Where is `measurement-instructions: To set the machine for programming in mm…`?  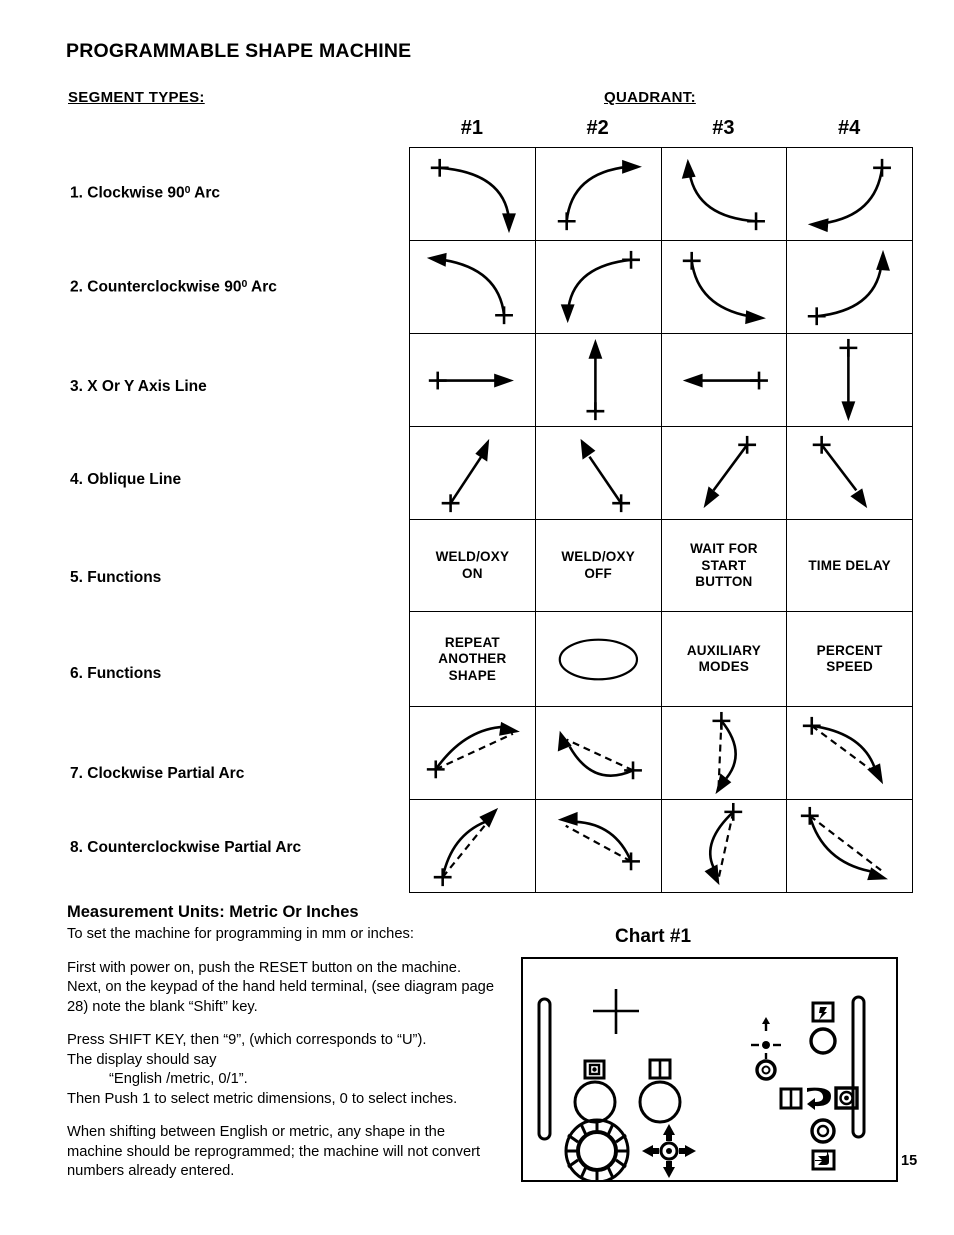 measurement-instructions: To set the machine for programming in mm… is located at coordinates (282, 1053).